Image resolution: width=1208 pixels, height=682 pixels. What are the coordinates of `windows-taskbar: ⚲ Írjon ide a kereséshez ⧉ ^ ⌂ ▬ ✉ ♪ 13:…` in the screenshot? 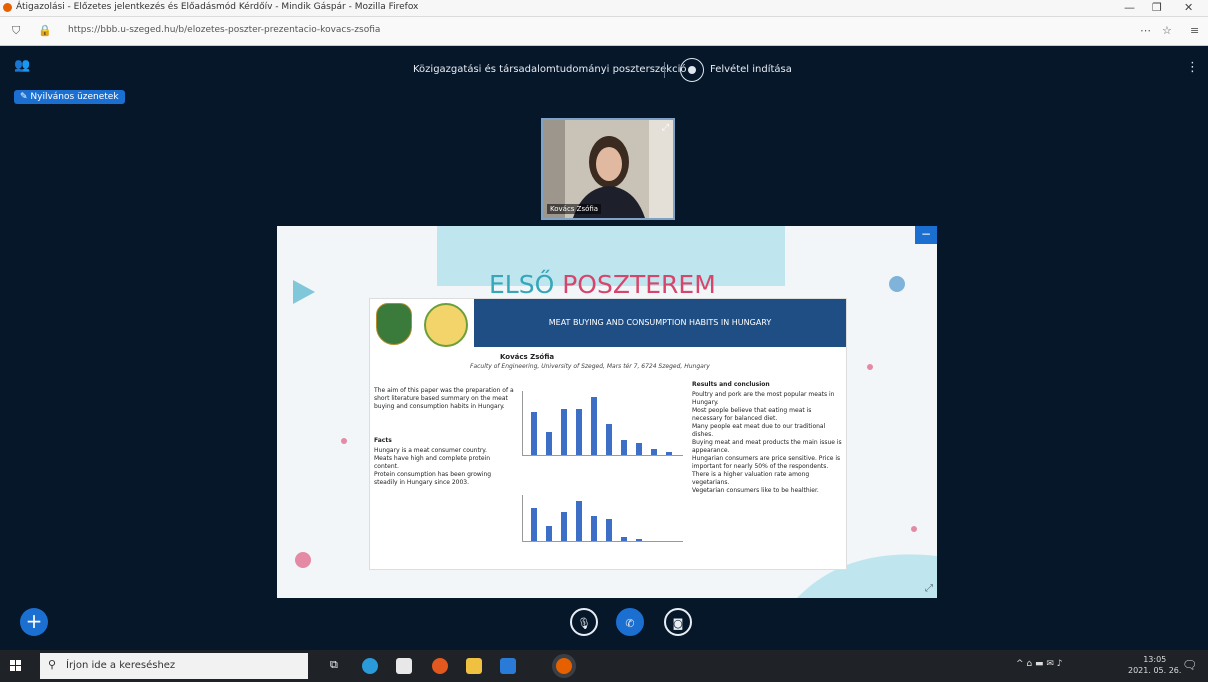 It's located at (604, 666).